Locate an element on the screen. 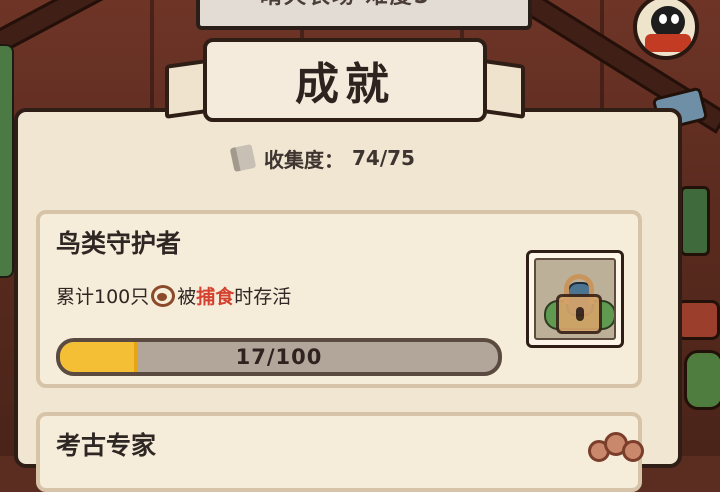 This screenshot has width=720, height=492. page-title: 成就 is located at coordinates (345, 84).